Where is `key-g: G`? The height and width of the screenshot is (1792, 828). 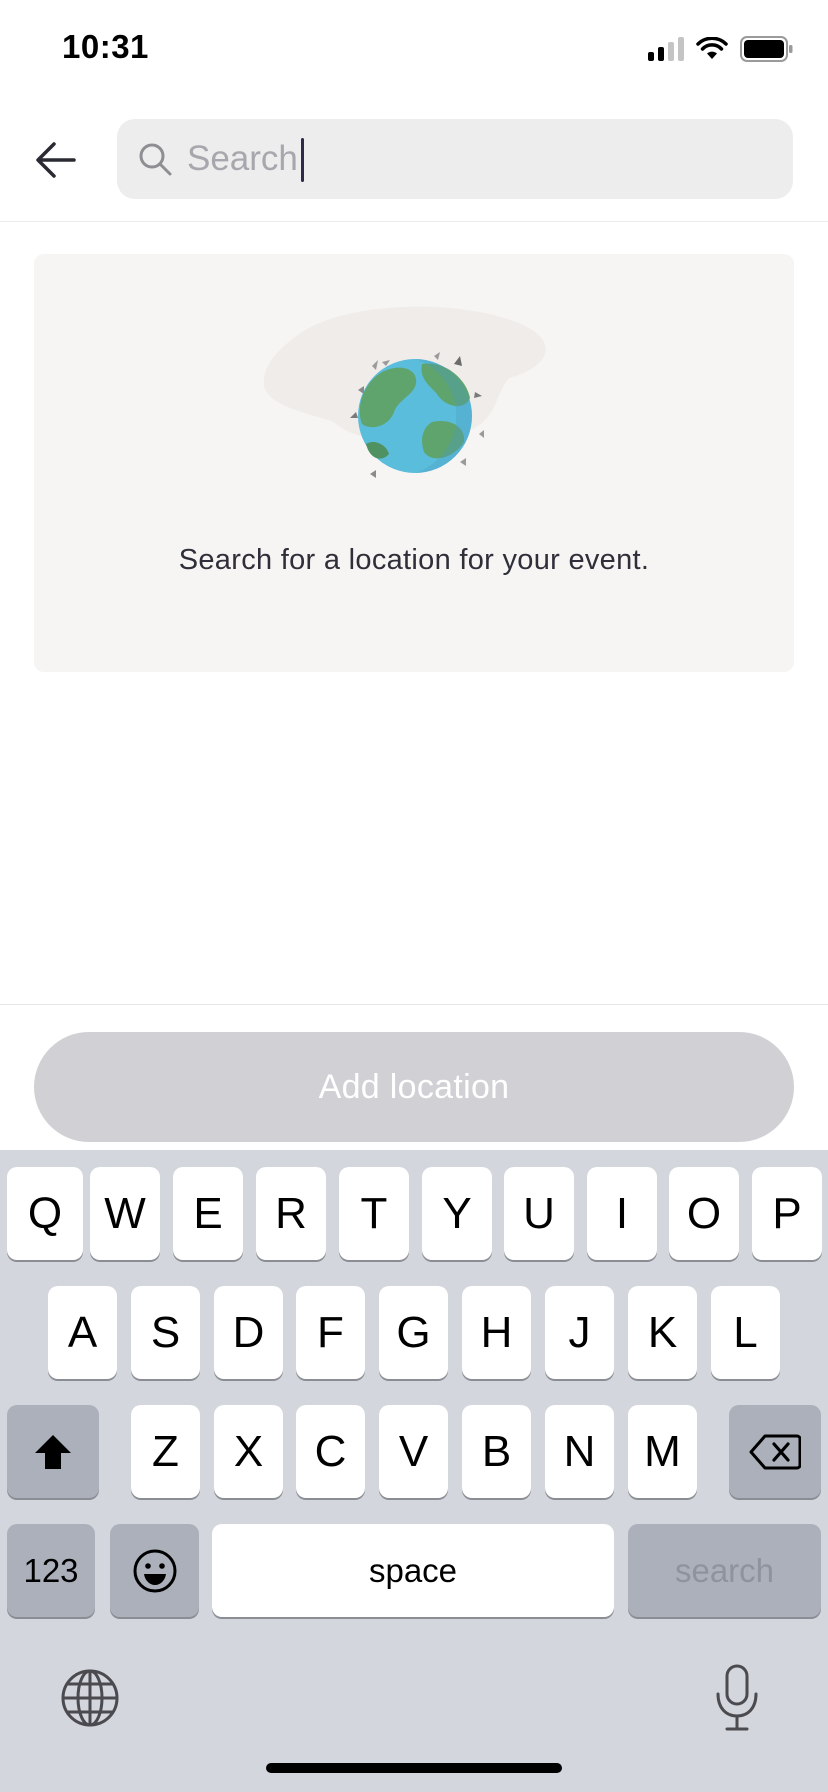 key-g: G is located at coordinates (413, 1332).